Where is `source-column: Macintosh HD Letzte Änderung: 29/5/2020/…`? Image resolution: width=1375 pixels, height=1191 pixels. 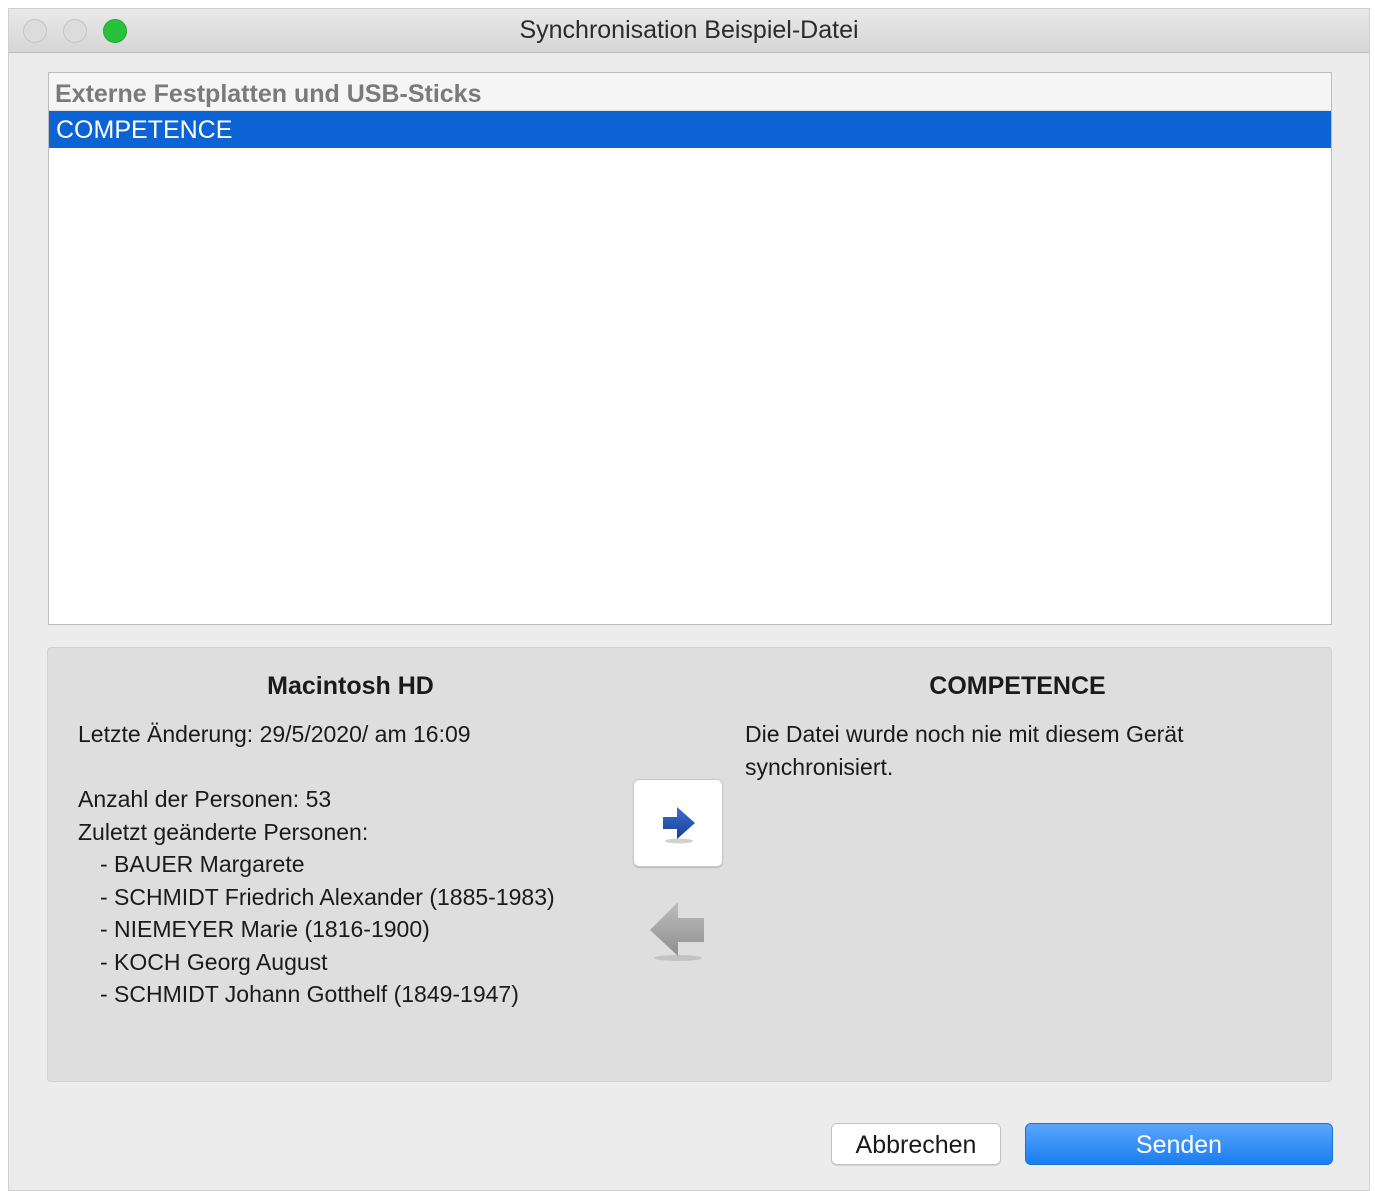 source-column: Macintosh HD Letzte Änderung: 29/5/2020/… is located at coordinates (358, 840).